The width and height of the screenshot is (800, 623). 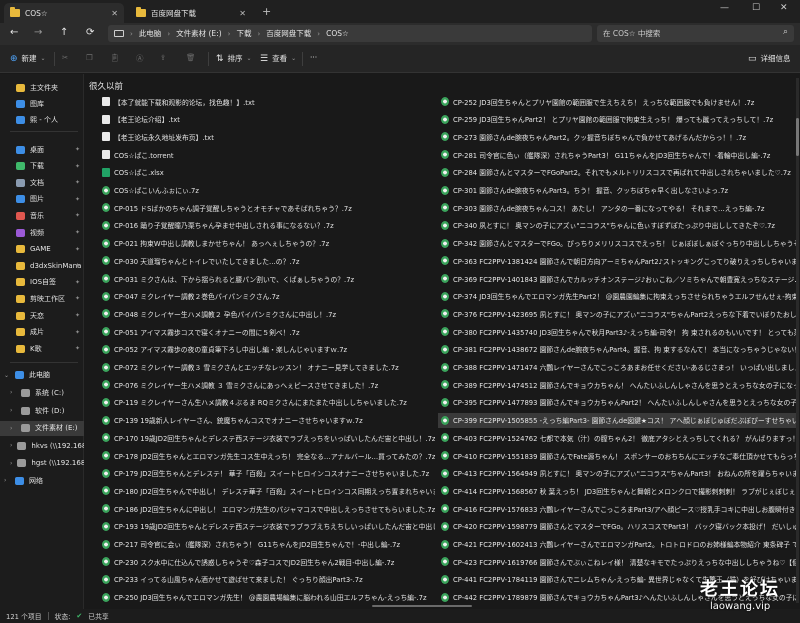 What do you see at coordinates (243, 33) in the screenshot?
I see `breadcrumb-download: 下载` at bounding box center [243, 33].